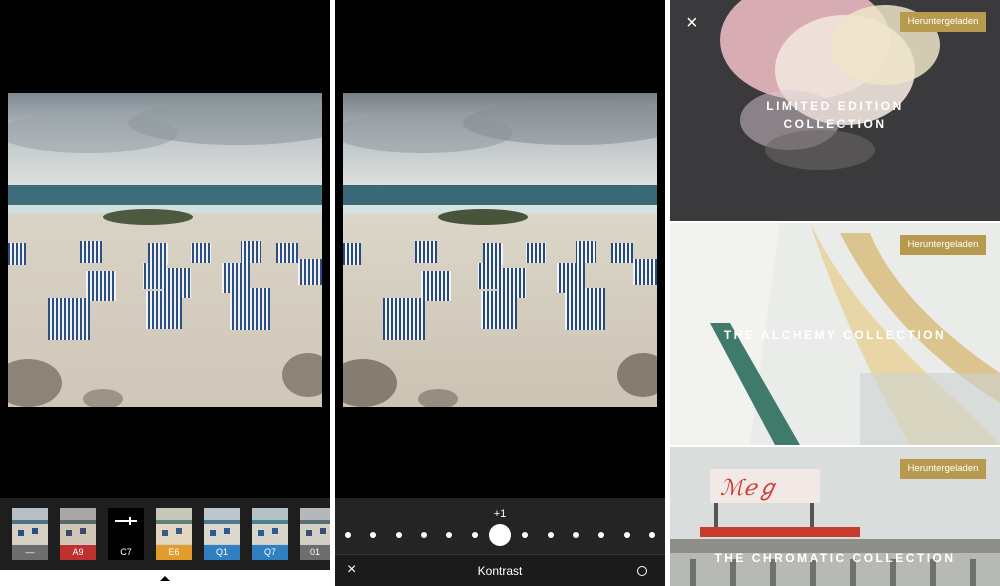 This screenshot has width=1000, height=586. I want to click on contrast-slider, so click(500, 535).